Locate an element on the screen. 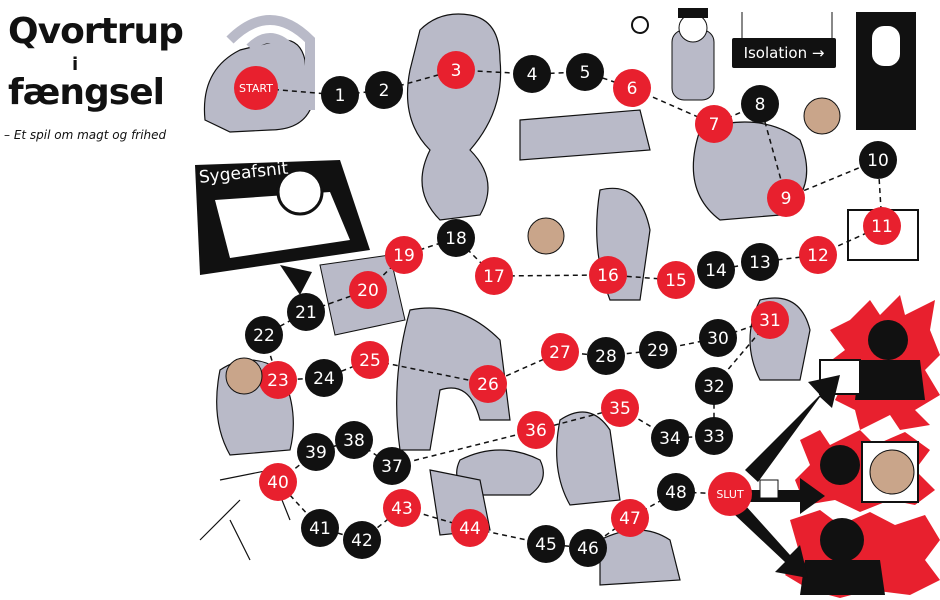 The image size is (940, 600). board-square-label: 17 is located at coordinates (494, 277).